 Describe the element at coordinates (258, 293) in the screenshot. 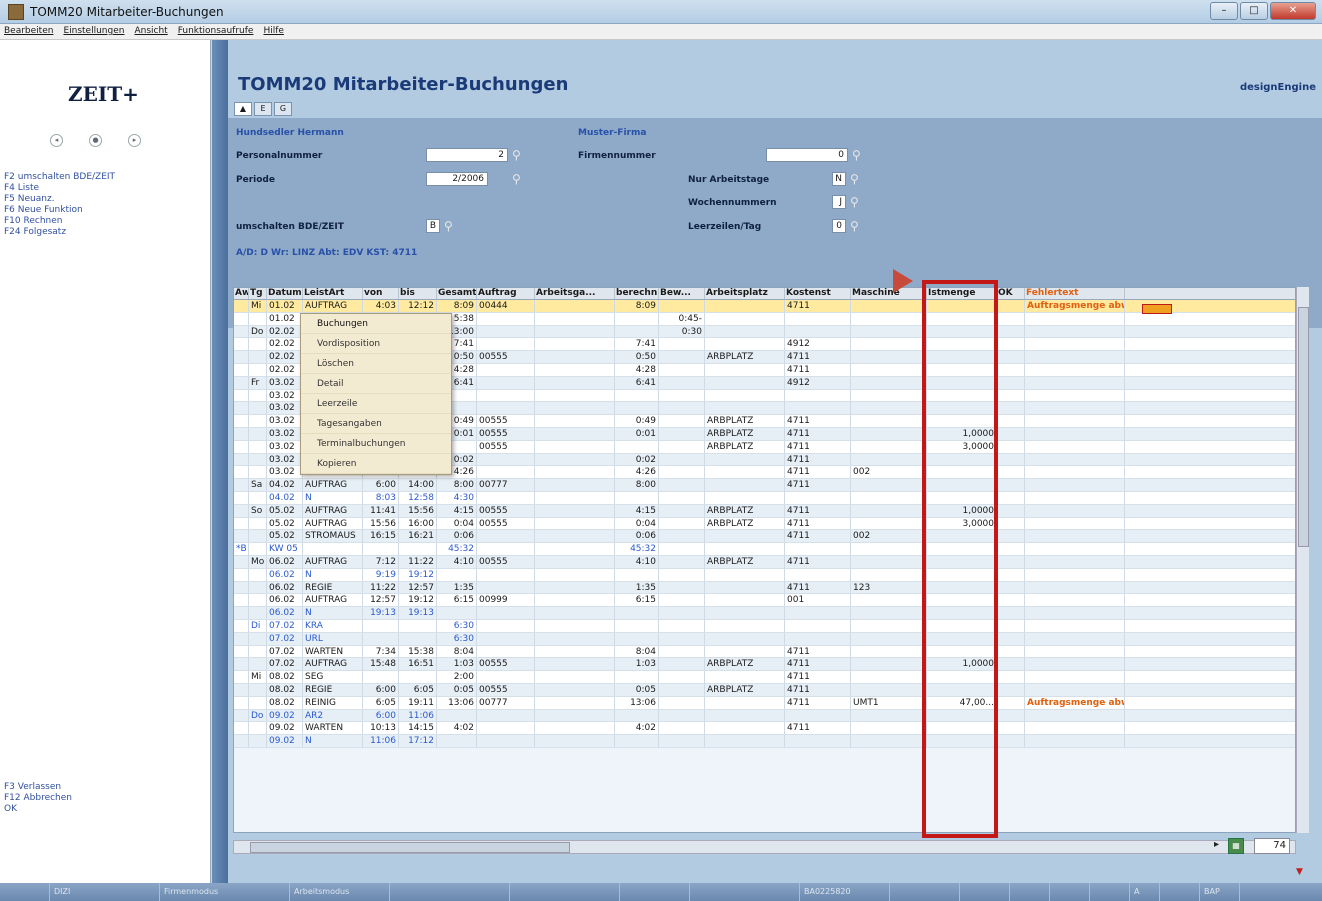

I see `column-header: Tg` at that location.